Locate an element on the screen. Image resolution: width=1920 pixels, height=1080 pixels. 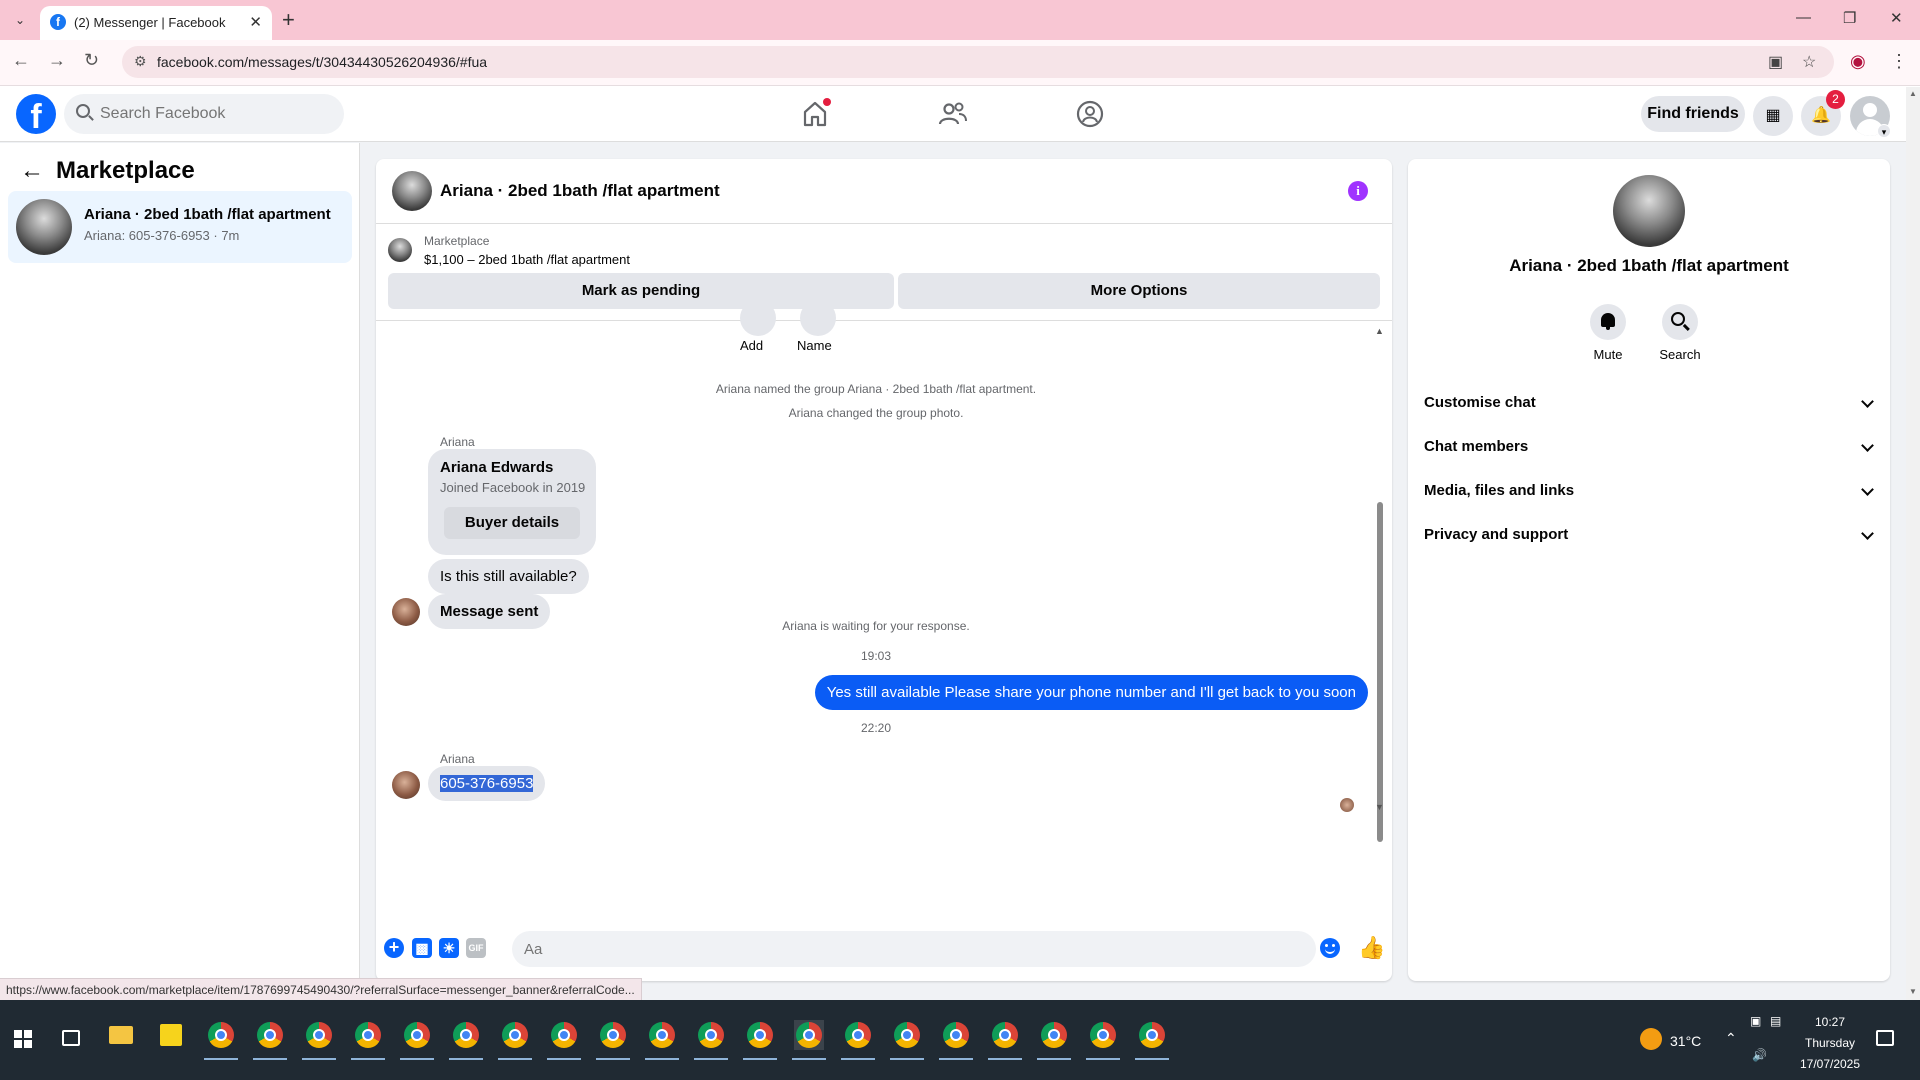
new-tab-plus-icon: + is located at coordinates (288, 20).